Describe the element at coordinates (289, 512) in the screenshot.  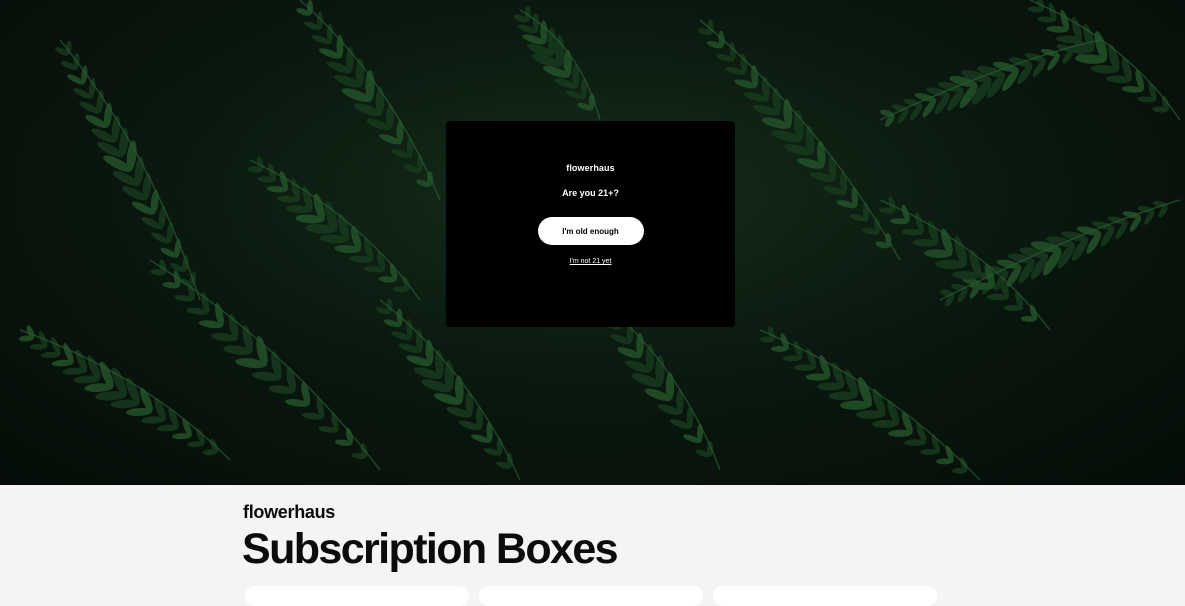
I see `site-logo: flowerhaus` at that location.